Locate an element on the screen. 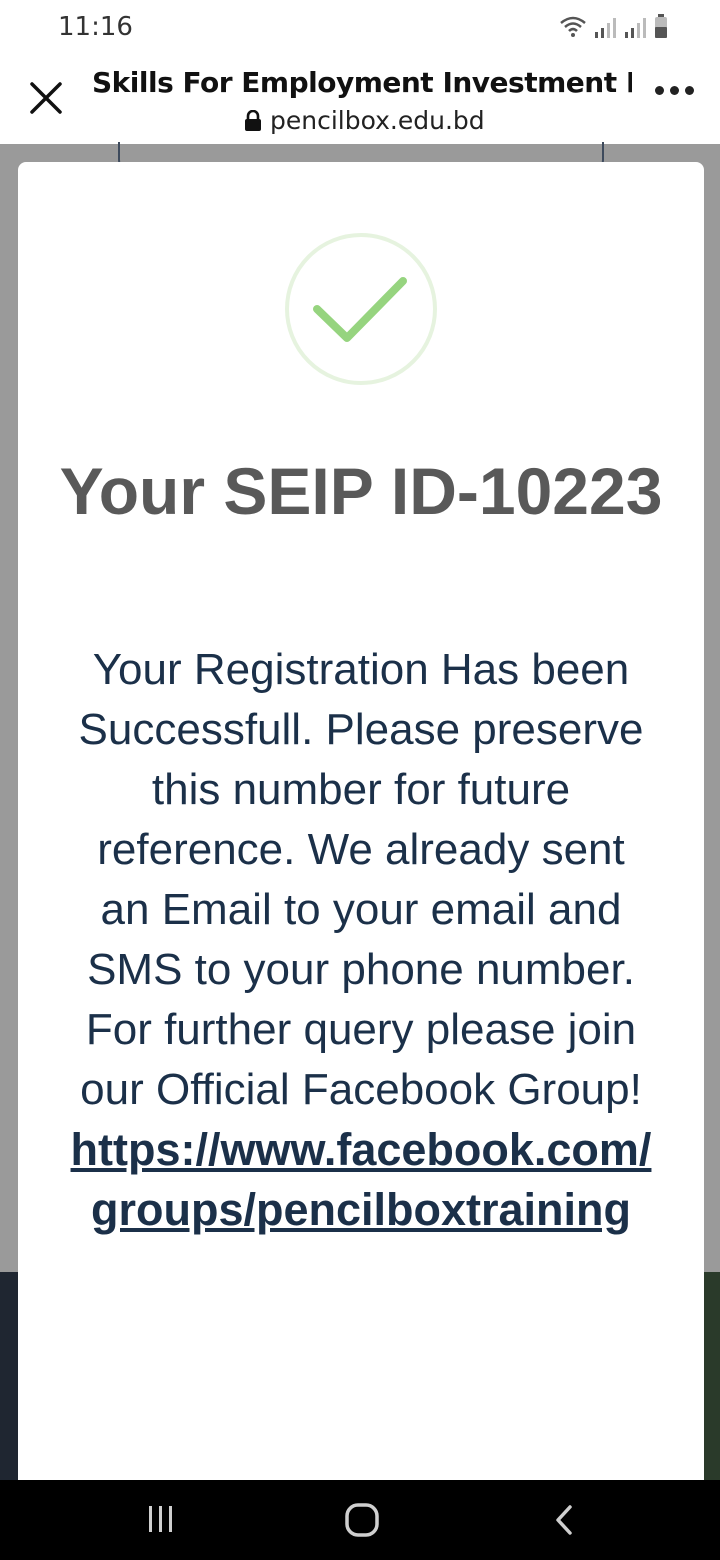  url-bar: pencilbox.edu.bd is located at coordinates (364, 120).